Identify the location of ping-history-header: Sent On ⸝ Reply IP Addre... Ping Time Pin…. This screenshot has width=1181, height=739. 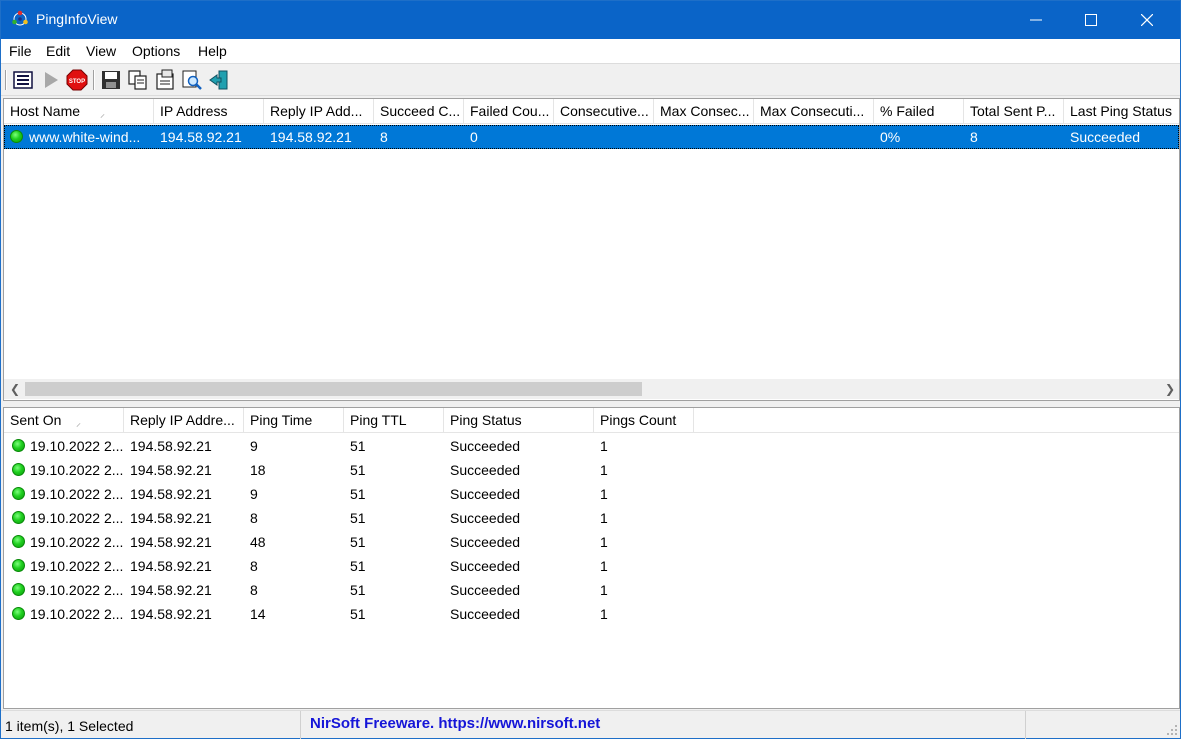
(591, 420).